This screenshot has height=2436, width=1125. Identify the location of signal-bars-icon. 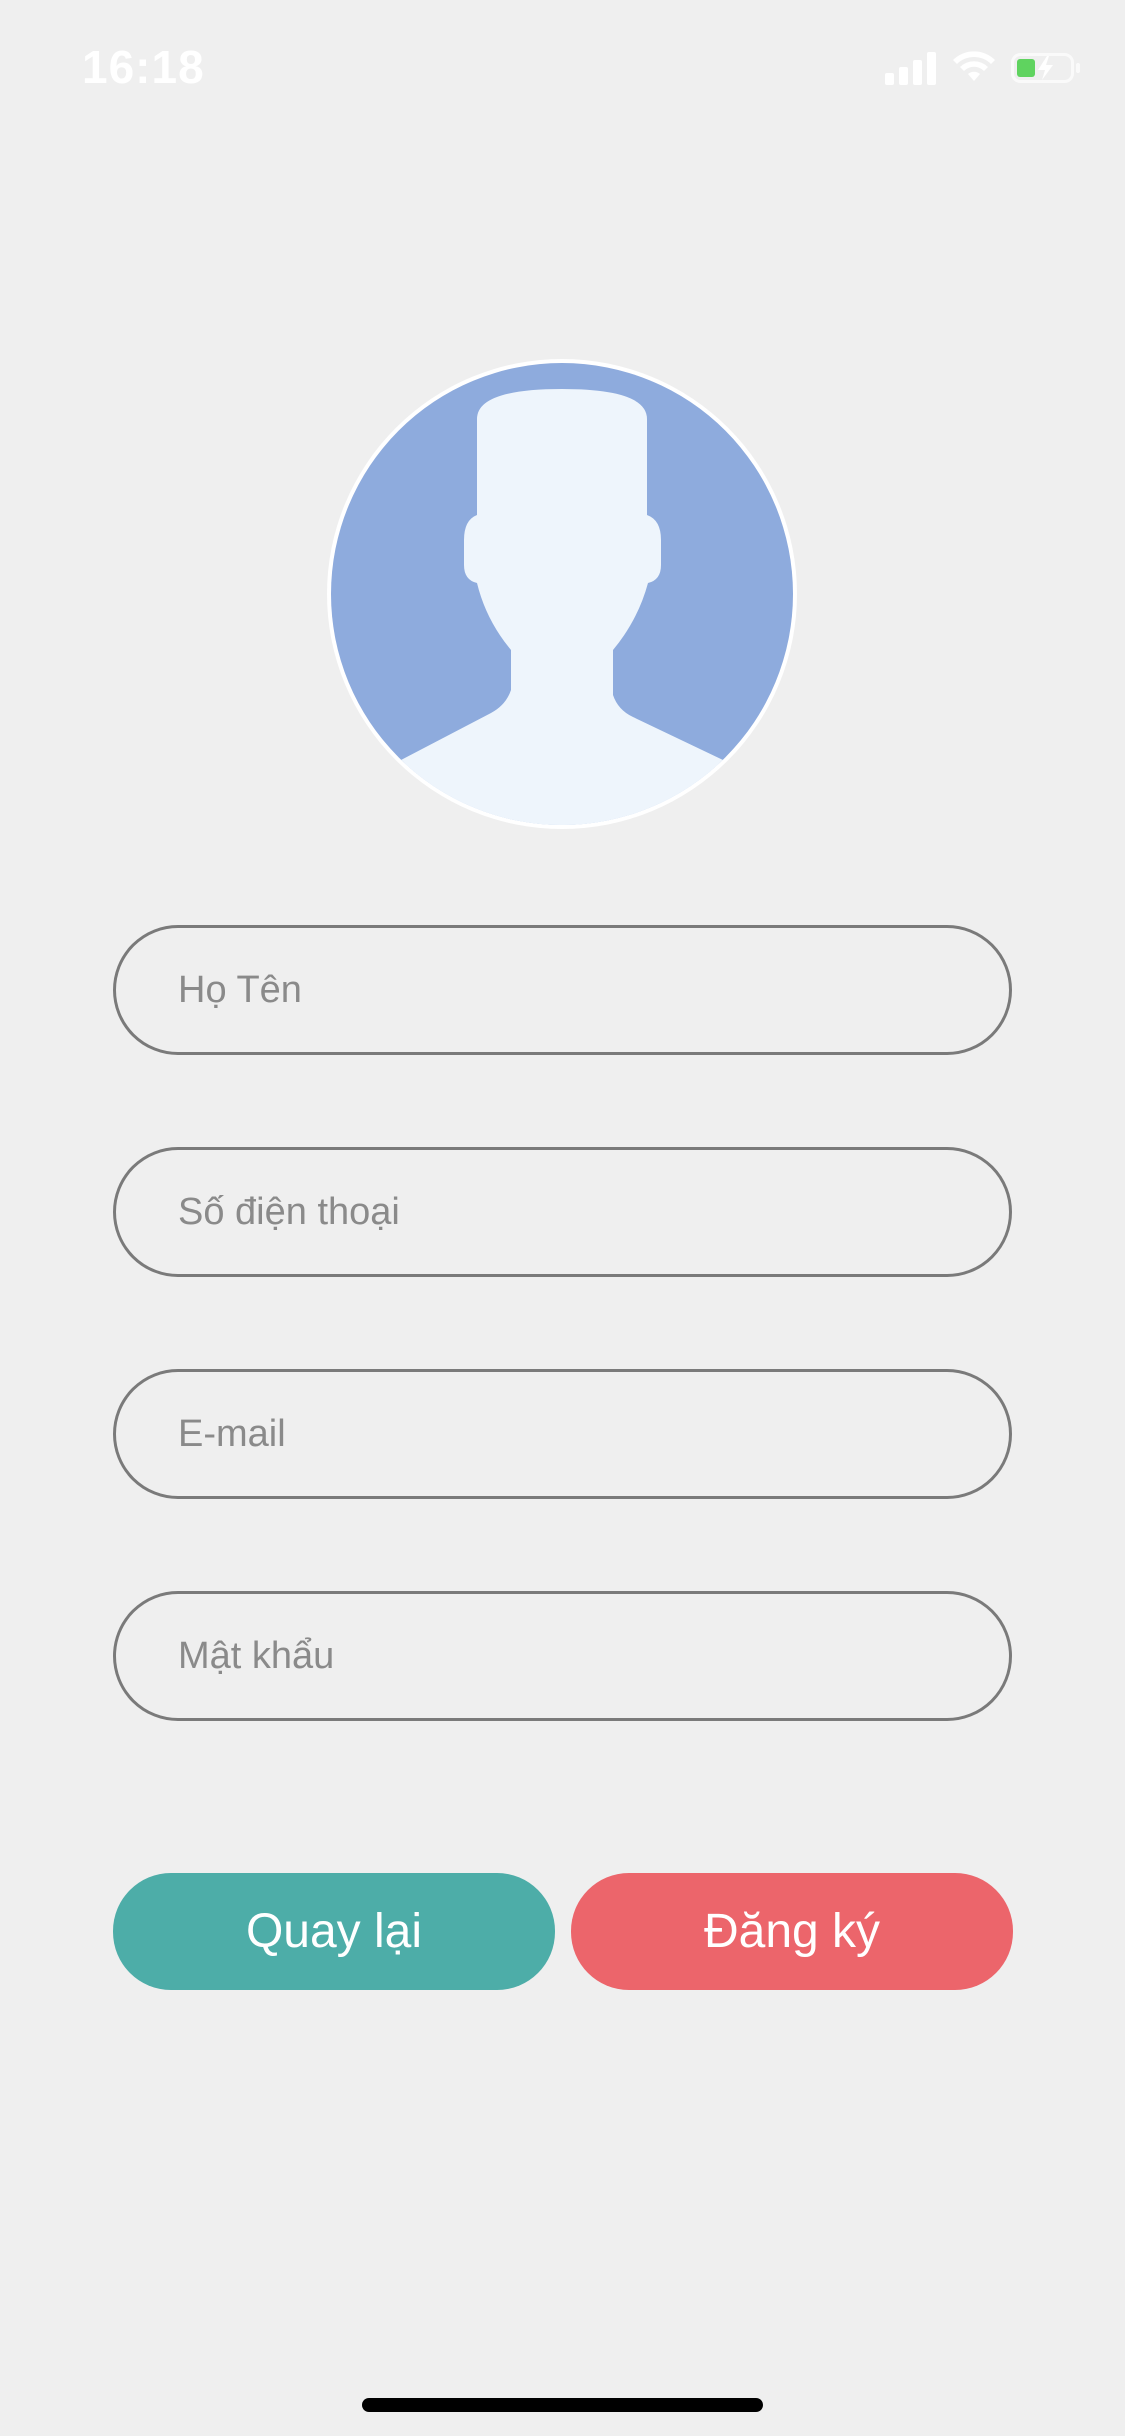
(911, 68).